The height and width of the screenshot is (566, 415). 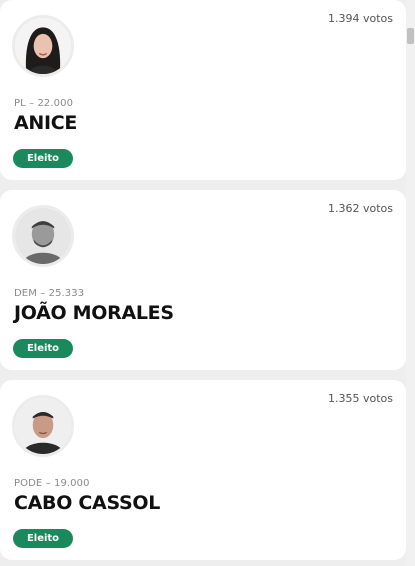 What do you see at coordinates (360, 18) in the screenshot?
I see `vote-count: 1.394 votos` at bounding box center [360, 18].